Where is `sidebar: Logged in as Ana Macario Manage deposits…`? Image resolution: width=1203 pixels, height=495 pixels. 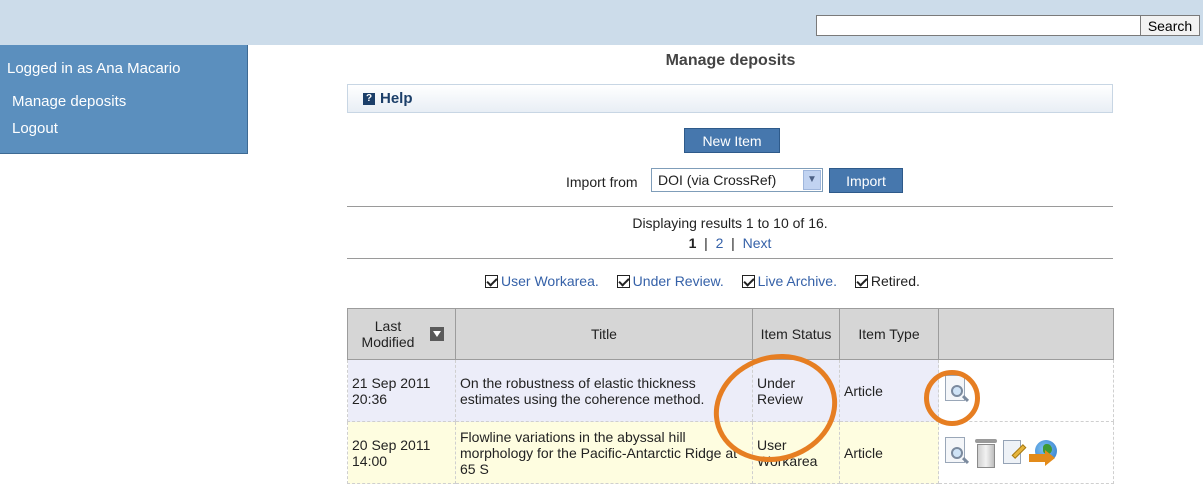
sidebar: Logged in as Ana Macario Manage deposits… is located at coordinates (124, 99).